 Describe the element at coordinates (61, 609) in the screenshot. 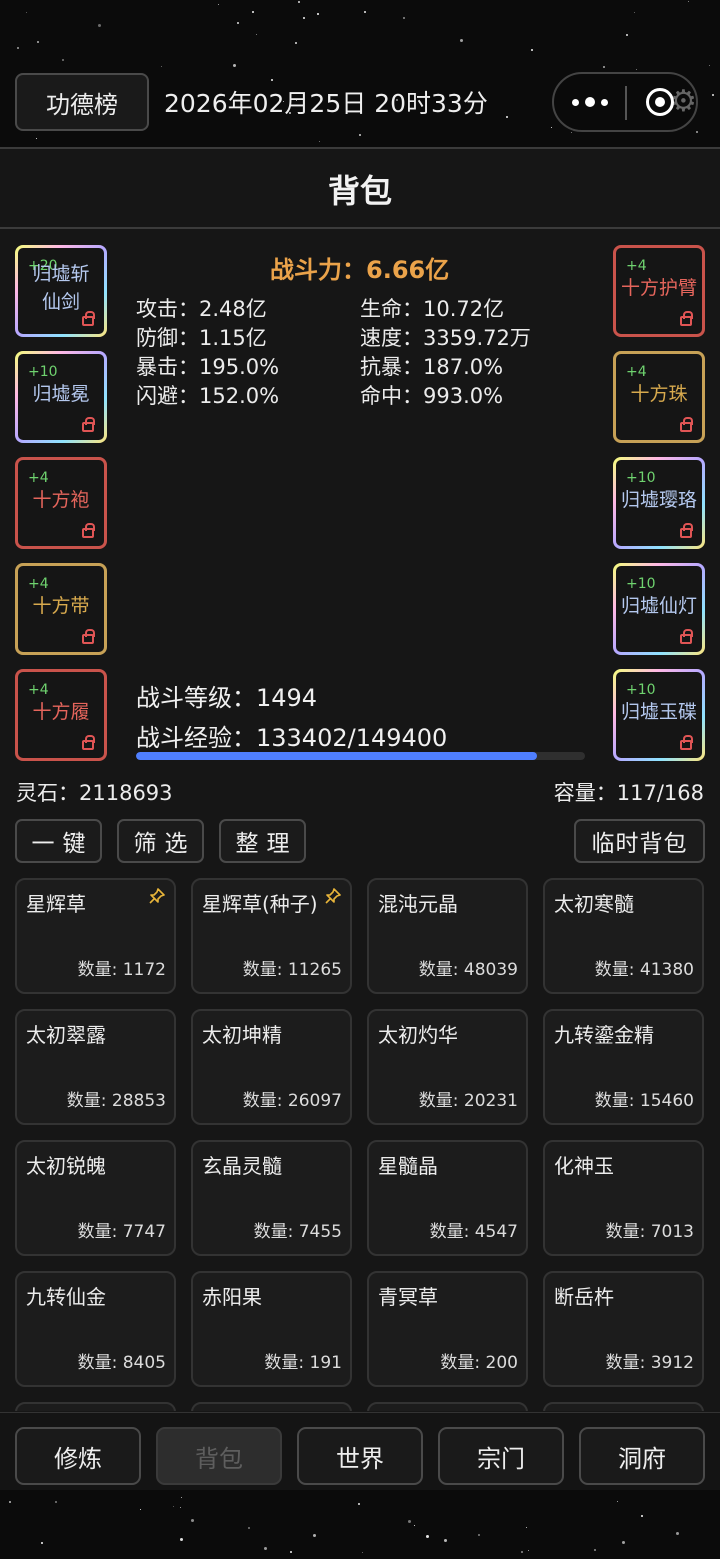

I see `equipment-slot: +4 十方带` at that location.